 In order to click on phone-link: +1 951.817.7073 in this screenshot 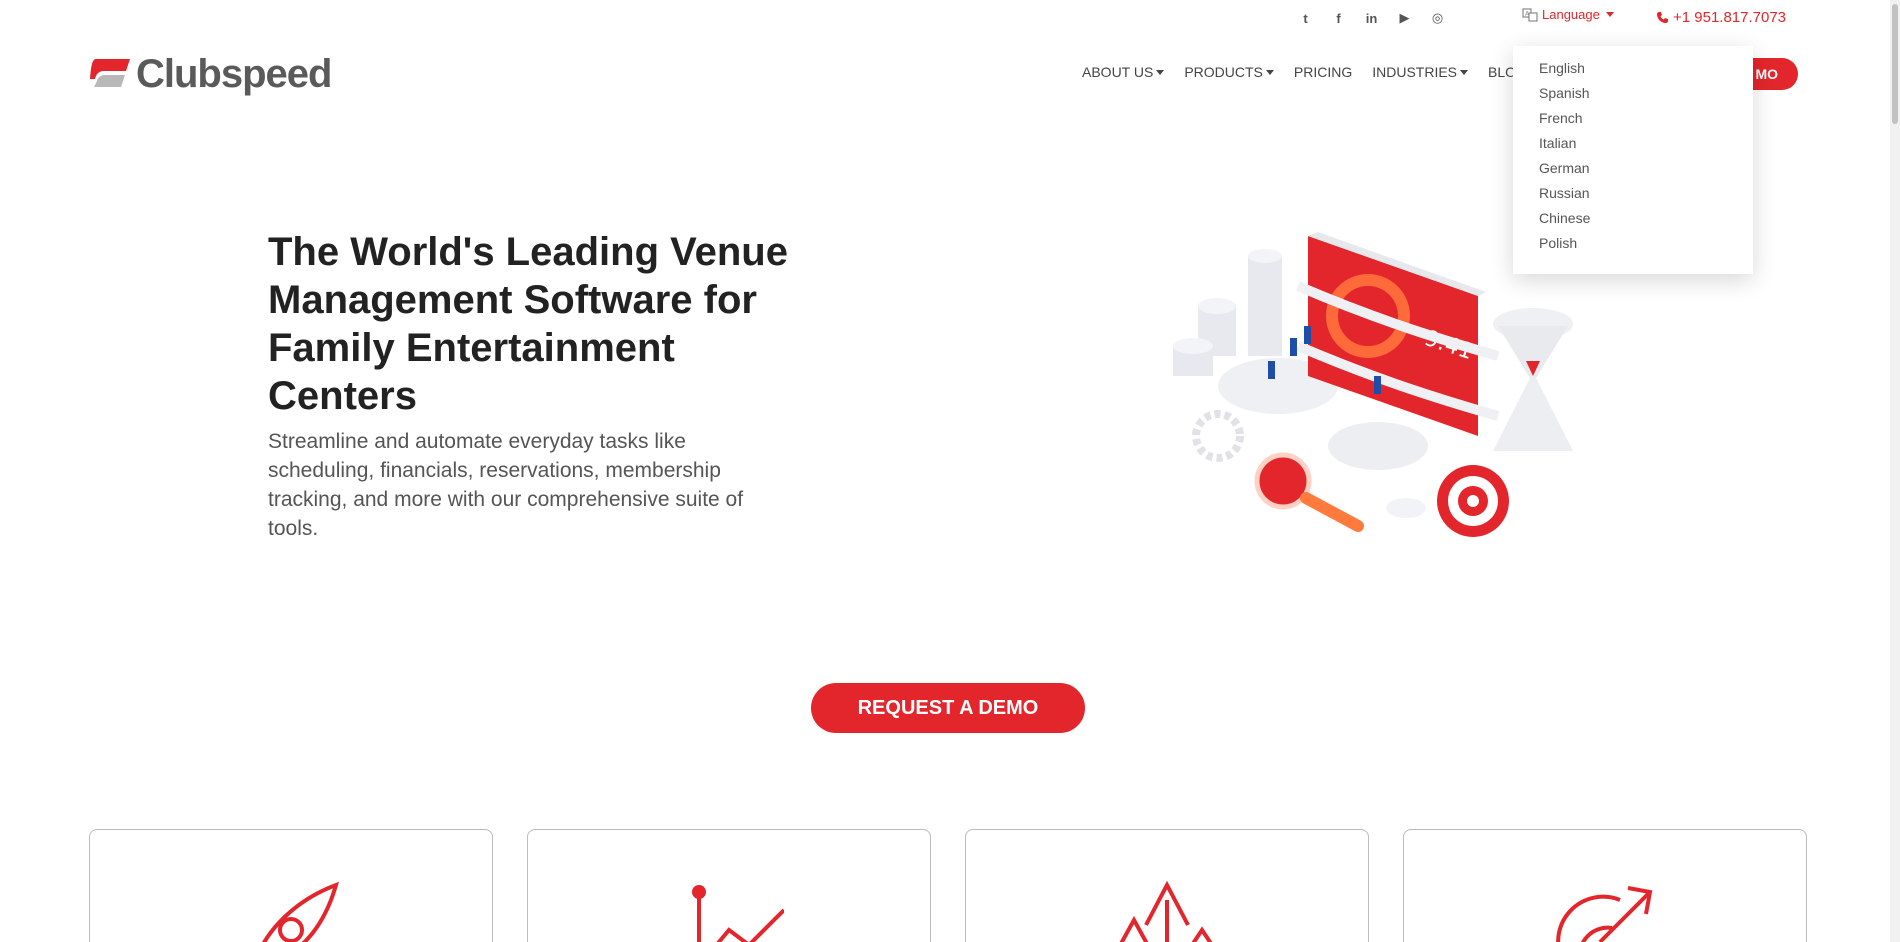, I will do `click(1721, 17)`.